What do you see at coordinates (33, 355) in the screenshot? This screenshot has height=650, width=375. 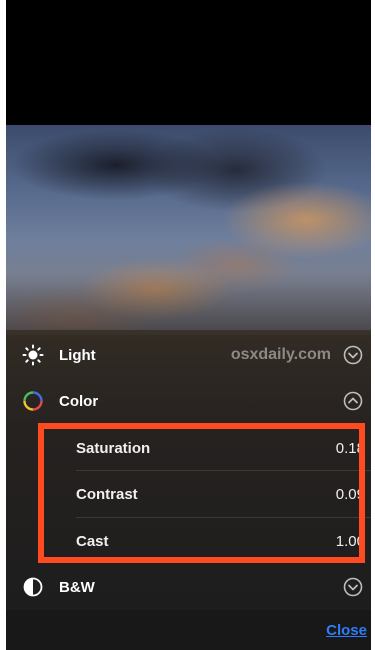 I see `sun-icon` at bounding box center [33, 355].